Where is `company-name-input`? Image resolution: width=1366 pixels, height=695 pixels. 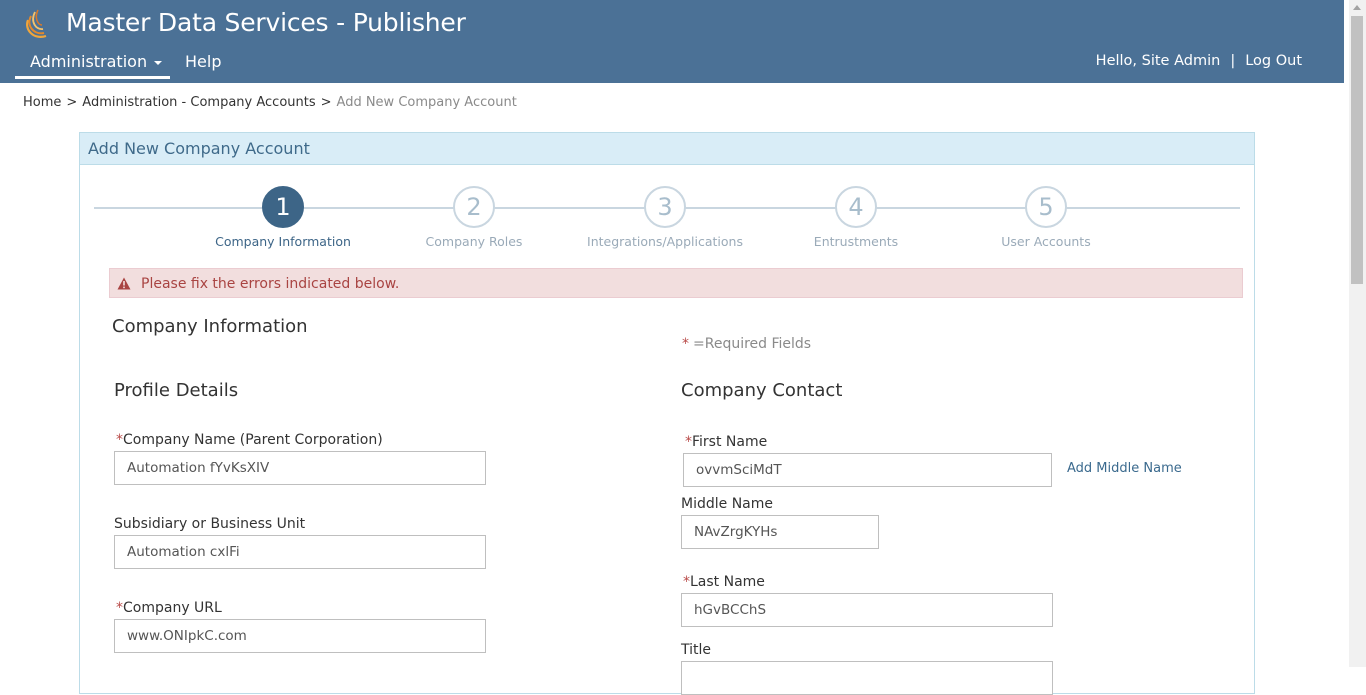 company-name-input is located at coordinates (300, 468).